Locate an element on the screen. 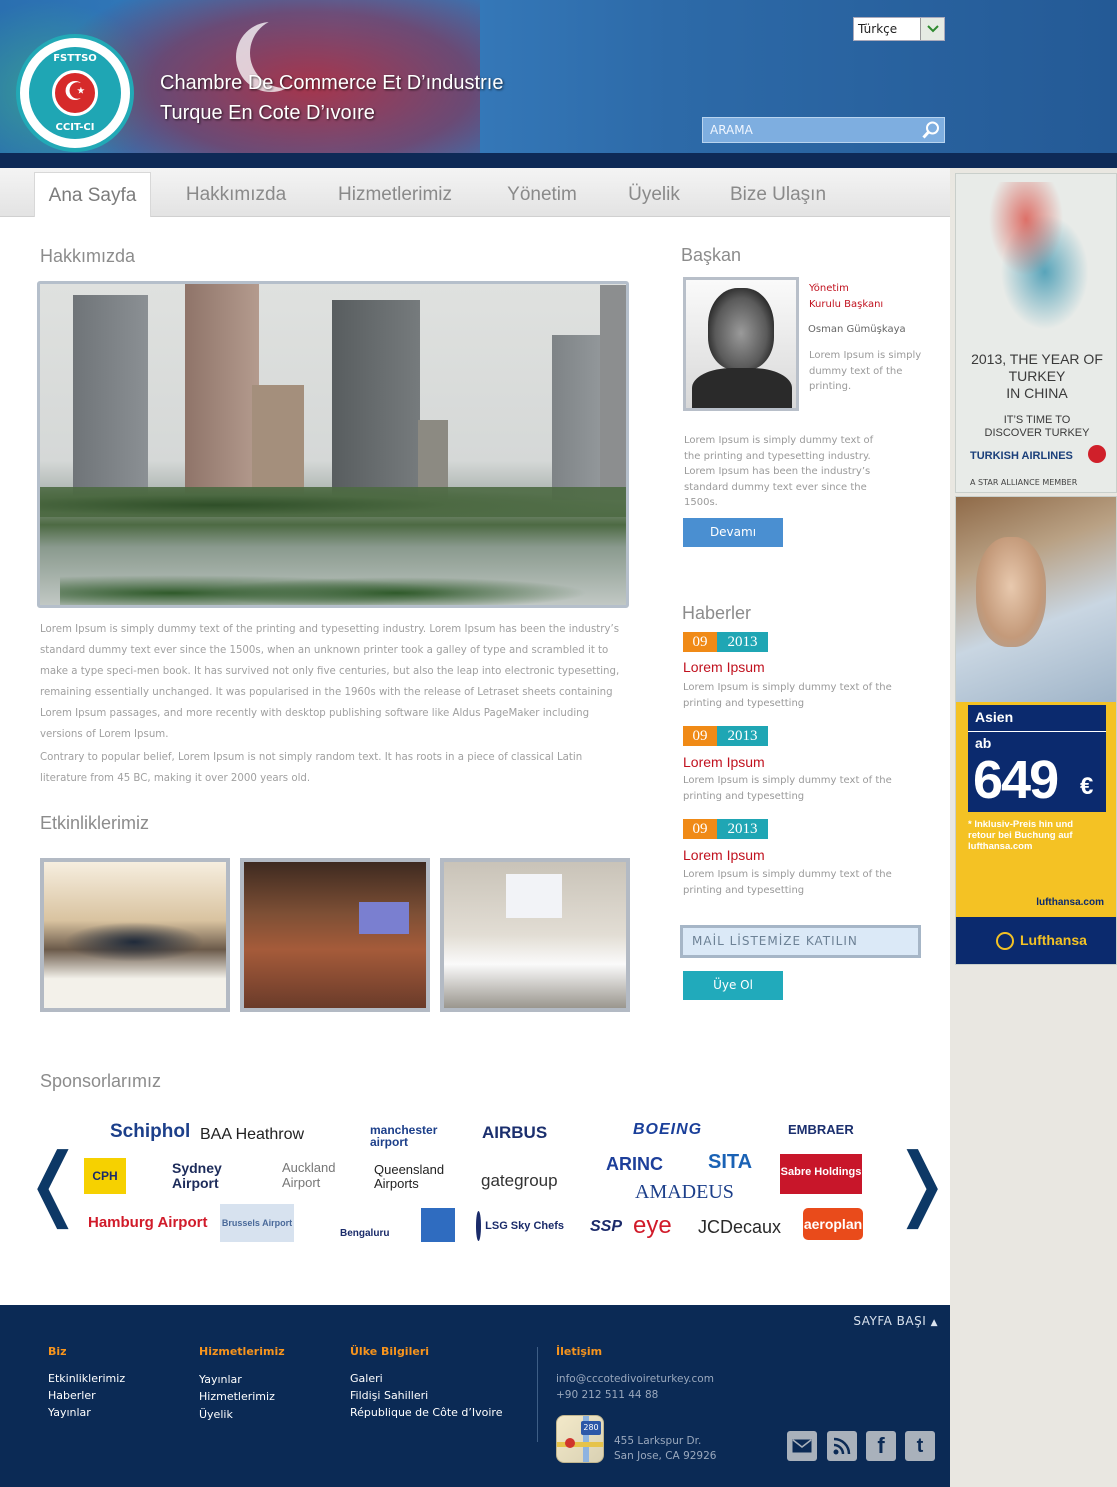  chevron-left-icon: ❬ is located at coordinates (53, 1183).